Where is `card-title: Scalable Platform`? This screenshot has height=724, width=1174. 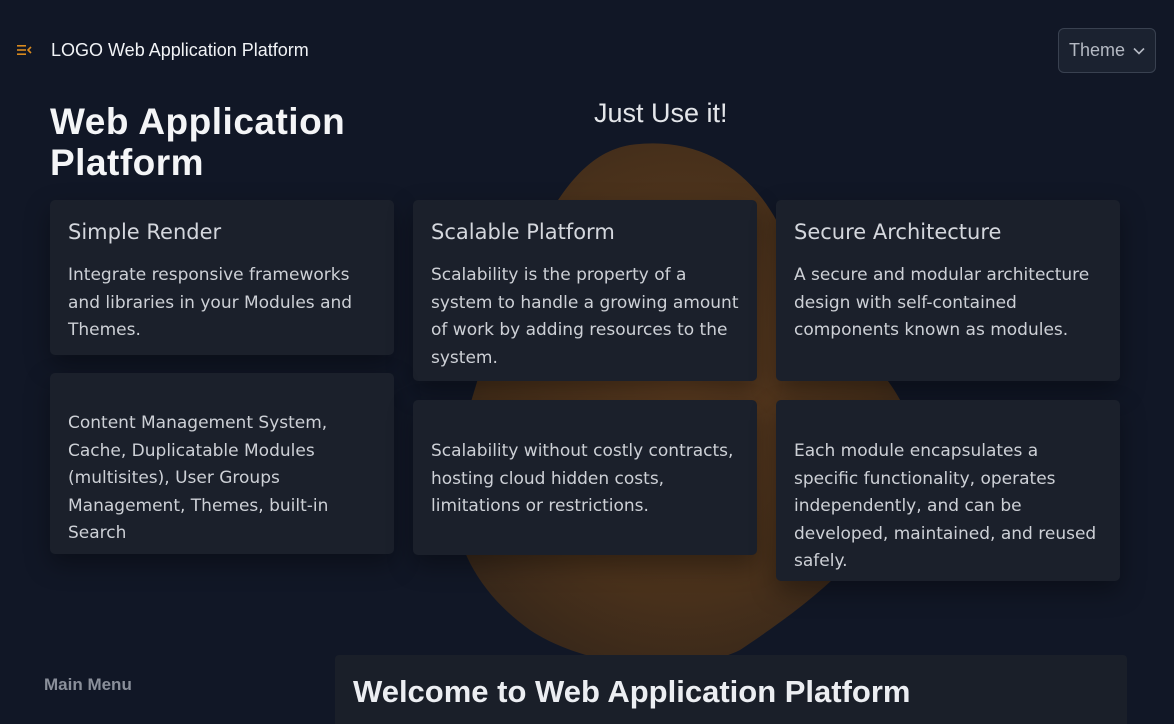 card-title: Scalable Platform is located at coordinates (523, 232).